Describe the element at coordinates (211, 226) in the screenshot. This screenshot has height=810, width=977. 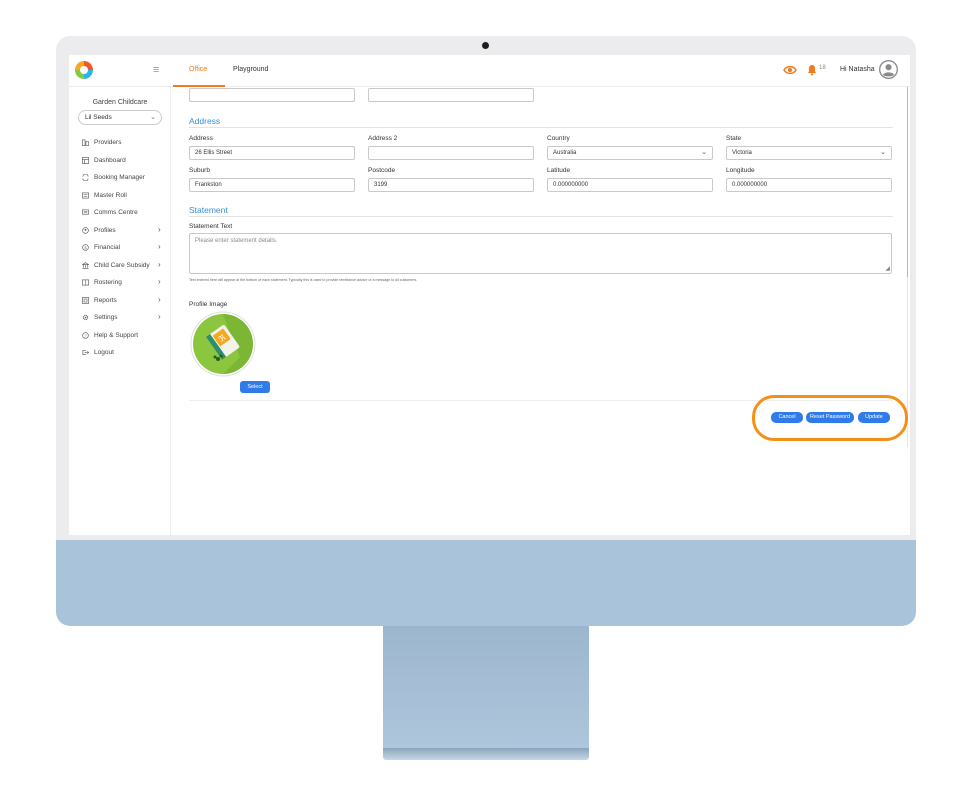
I see `statement-text-label: Statement Text` at that location.